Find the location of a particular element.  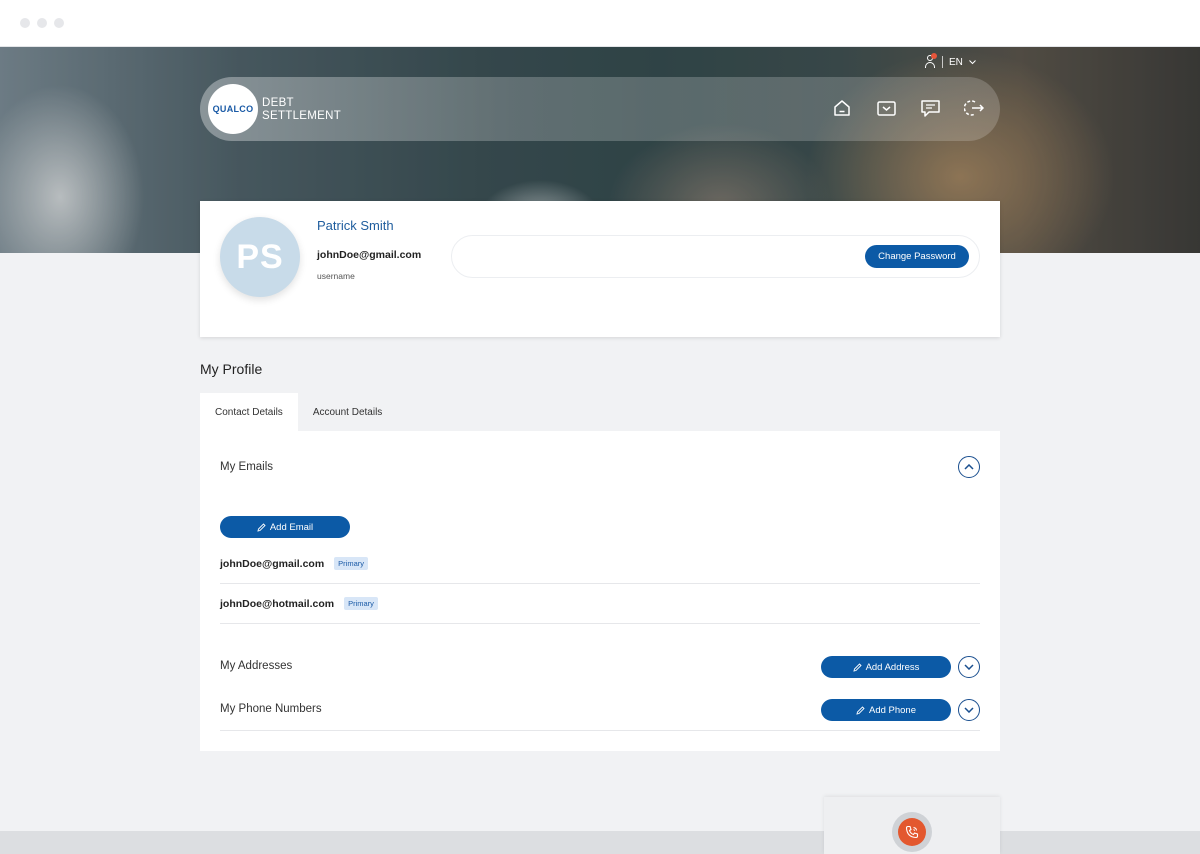

password-panel: Change Password is located at coordinates (715, 256).